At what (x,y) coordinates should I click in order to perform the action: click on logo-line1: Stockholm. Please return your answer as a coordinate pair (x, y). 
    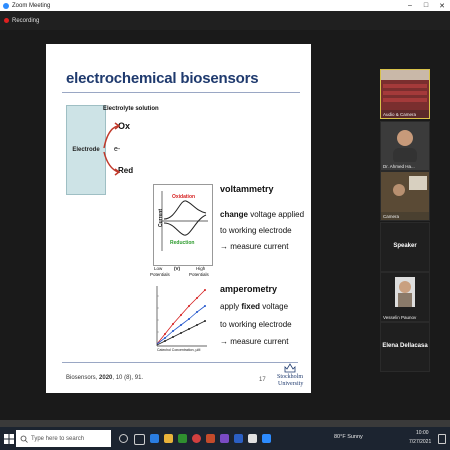
    Looking at the image, I should click on (290, 377).